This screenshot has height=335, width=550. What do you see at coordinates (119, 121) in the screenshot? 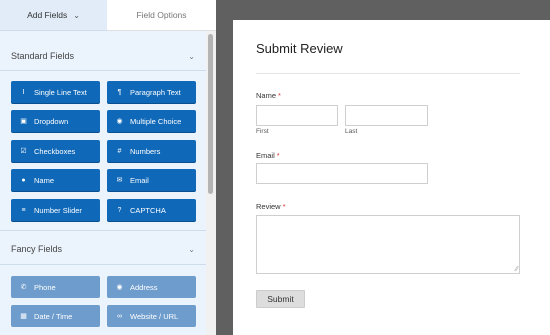
I see `radio-icon: ◉` at bounding box center [119, 121].